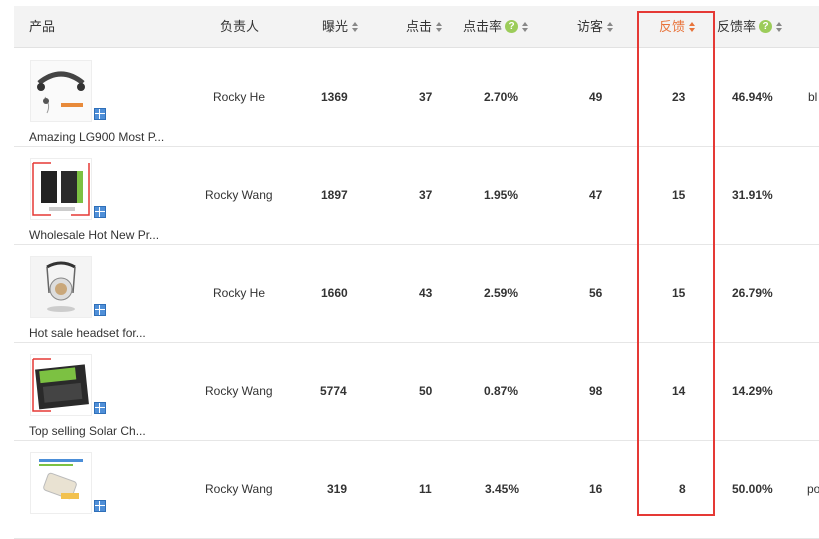 The width and height of the screenshot is (819, 539). What do you see at coordinates (337, 489) in the screenshot?
I see `exposure-cell: 319` at bounding box center [337, 489].